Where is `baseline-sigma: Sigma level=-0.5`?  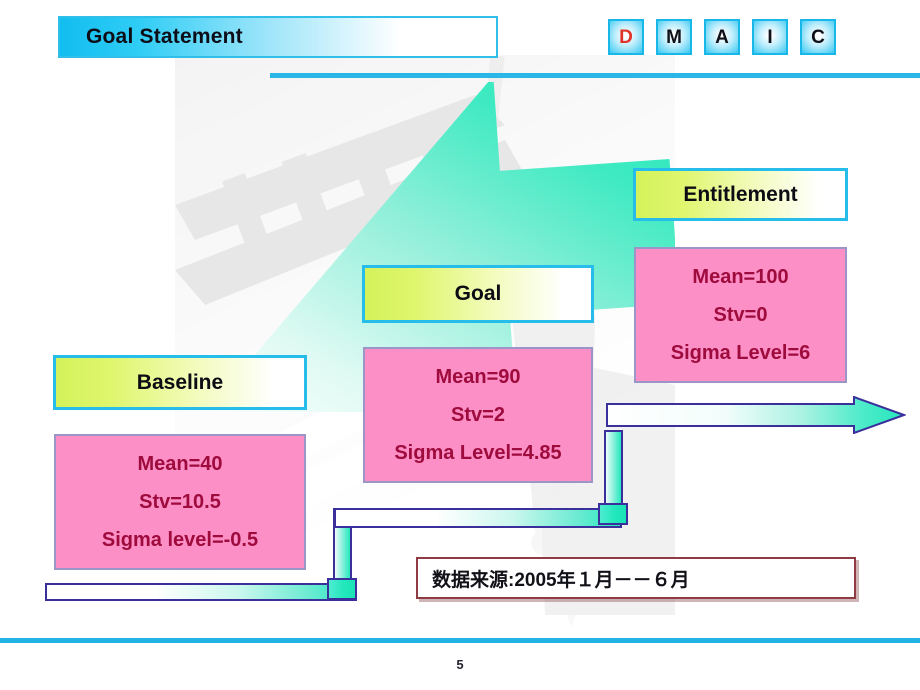 baseline-sigma: Sigma level=-0.5 is located at coordinates (180, 540).